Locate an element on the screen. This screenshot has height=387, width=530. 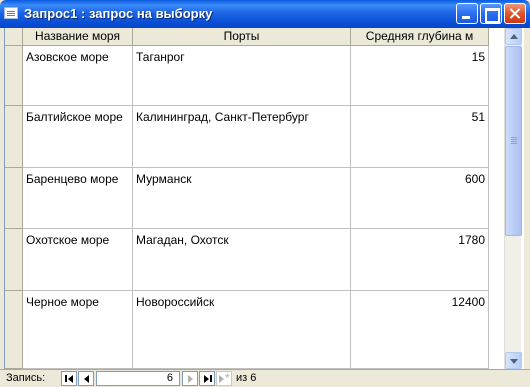
table-cell-depth: 600 is located at coordinates (420, 198).